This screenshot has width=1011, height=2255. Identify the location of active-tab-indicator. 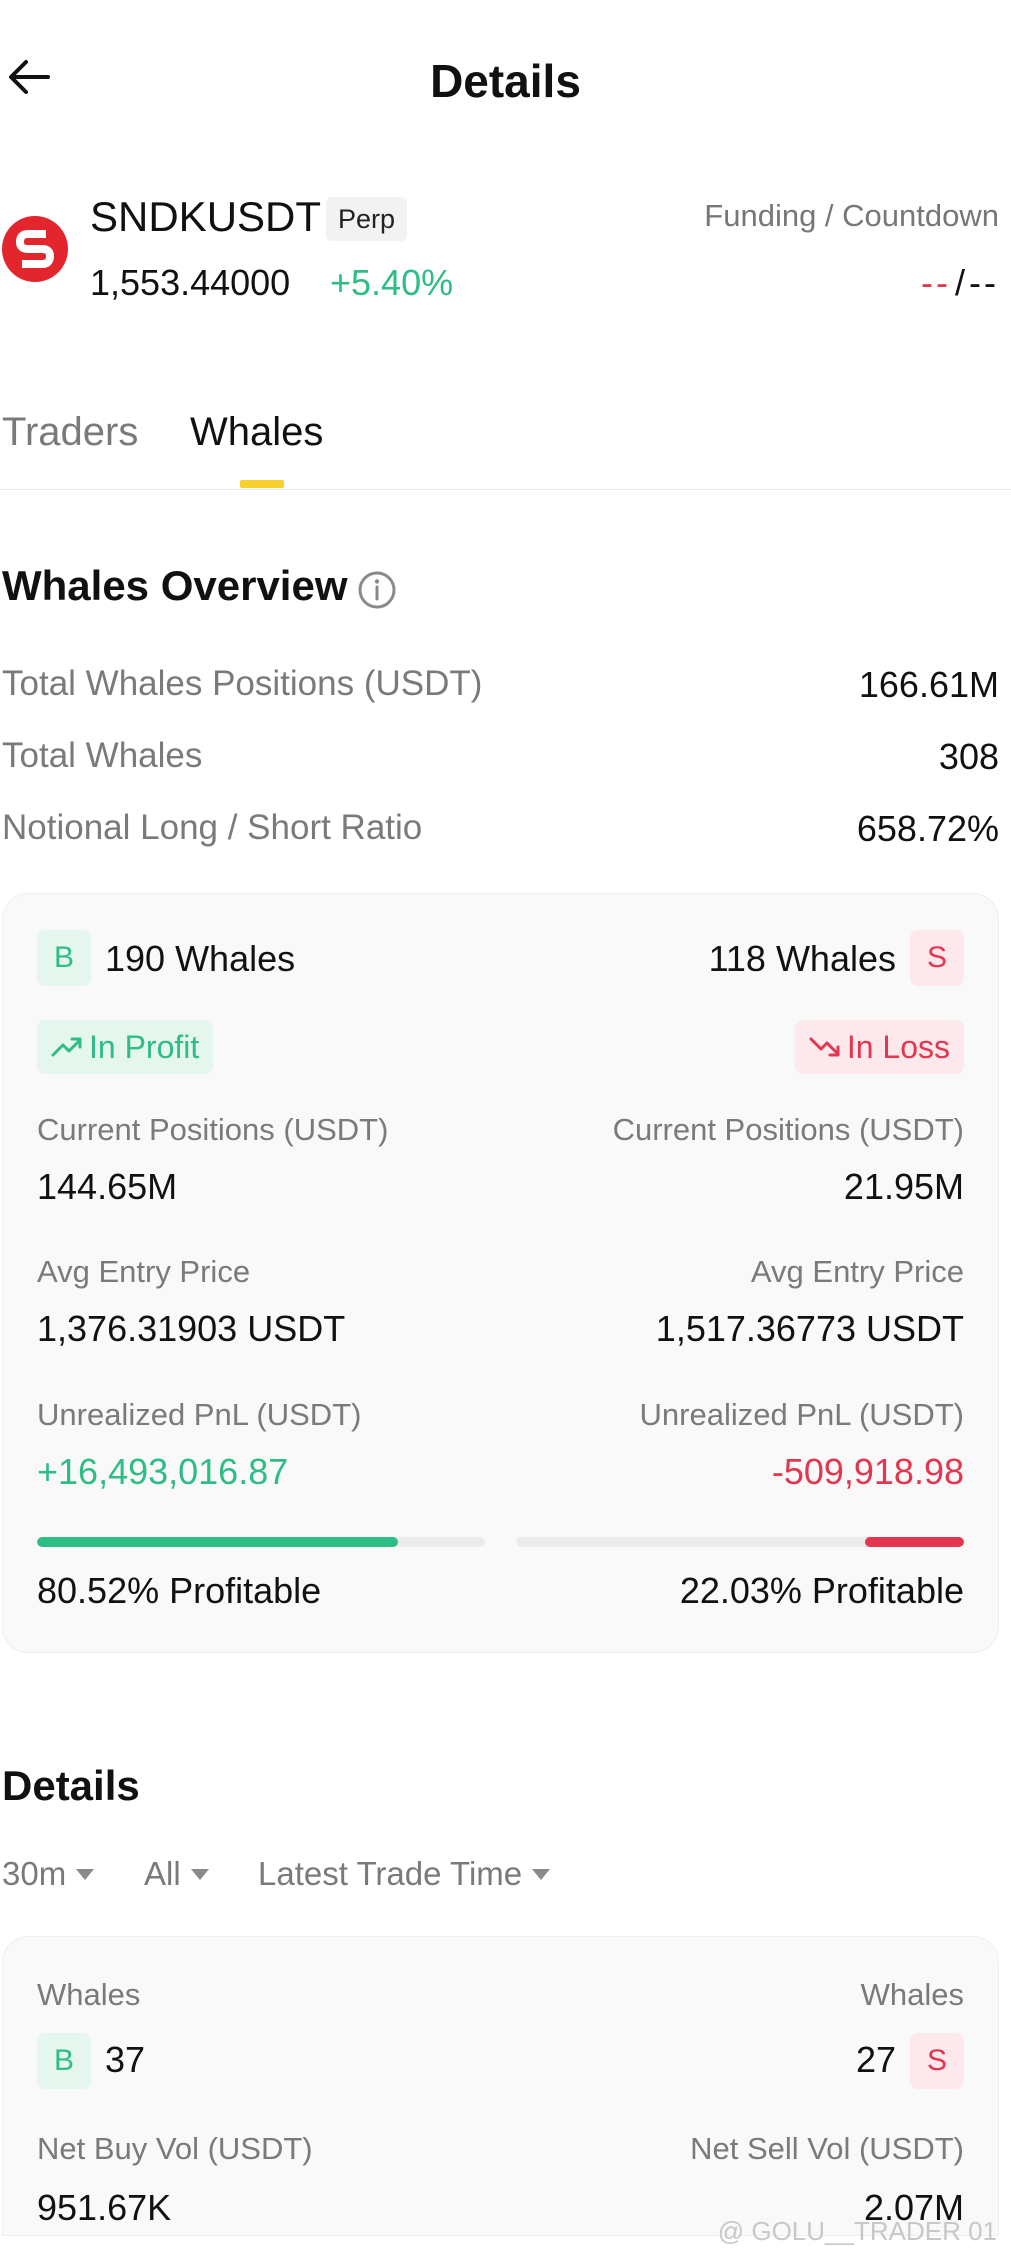
(262, 484).